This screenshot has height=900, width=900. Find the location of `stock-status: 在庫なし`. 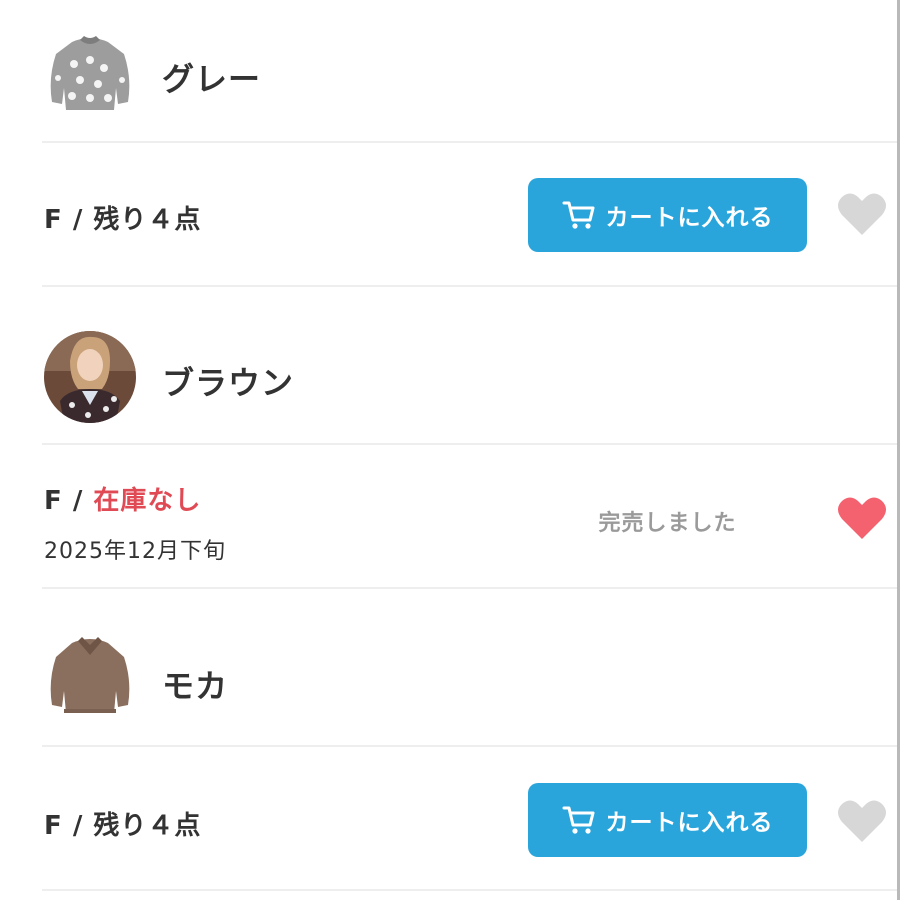

stock-status: 在庫なし is located at coordinates (147, 501).